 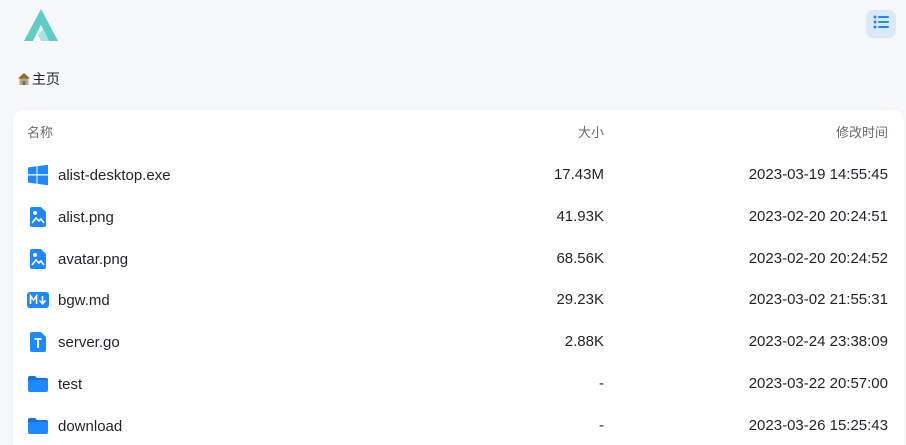 What do you see at coordinates (46, 79) in the screenshot?
I see `breadcrumb-home-link: 主页` at bounding box center [46, 79].